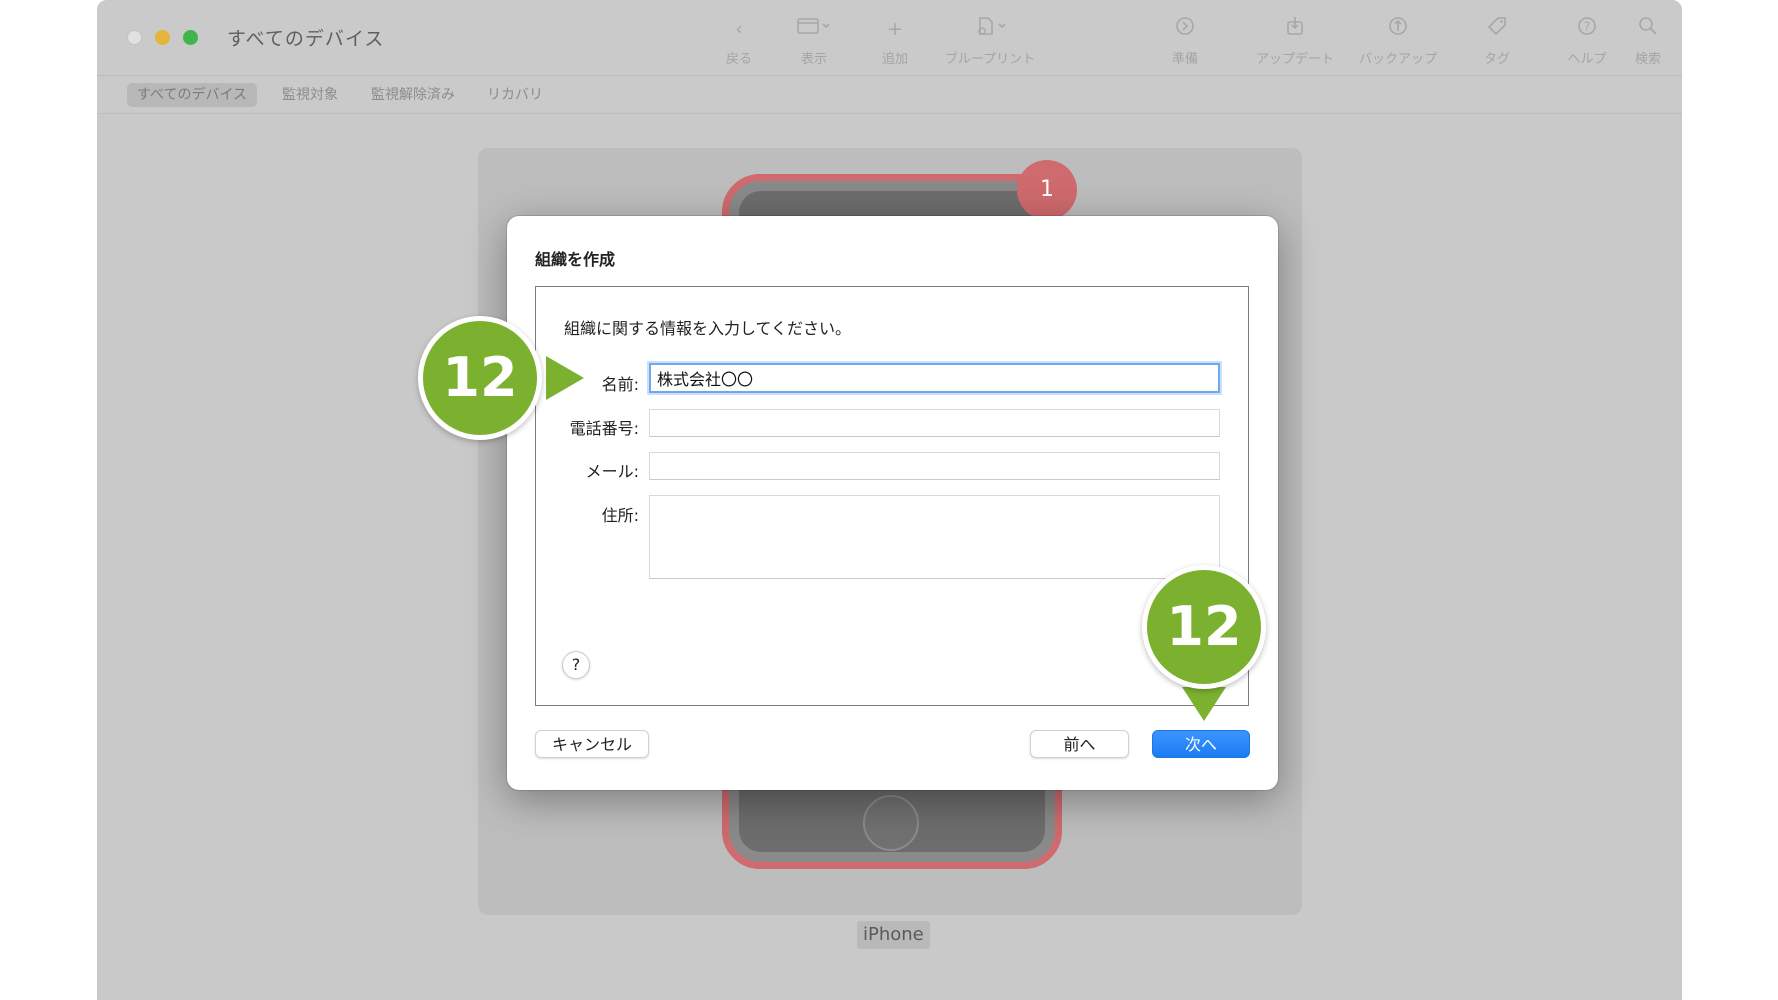  Describe the element at coordinates (413, 95) in the screenshot. I see `segment-unsupervised: 監視解除済み` at that location.